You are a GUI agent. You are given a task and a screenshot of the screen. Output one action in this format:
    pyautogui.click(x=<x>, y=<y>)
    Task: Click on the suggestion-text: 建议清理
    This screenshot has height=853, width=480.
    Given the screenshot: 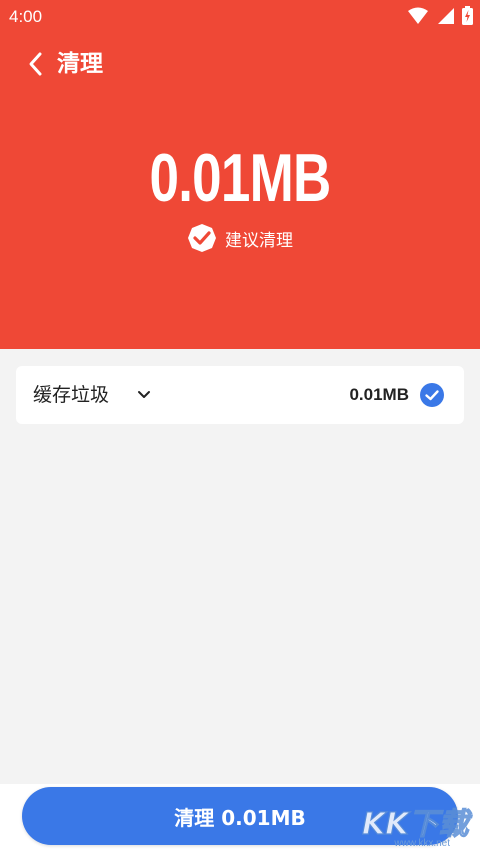 What is the action you would take?
    pyautogui.click(x=259, y=240)
    